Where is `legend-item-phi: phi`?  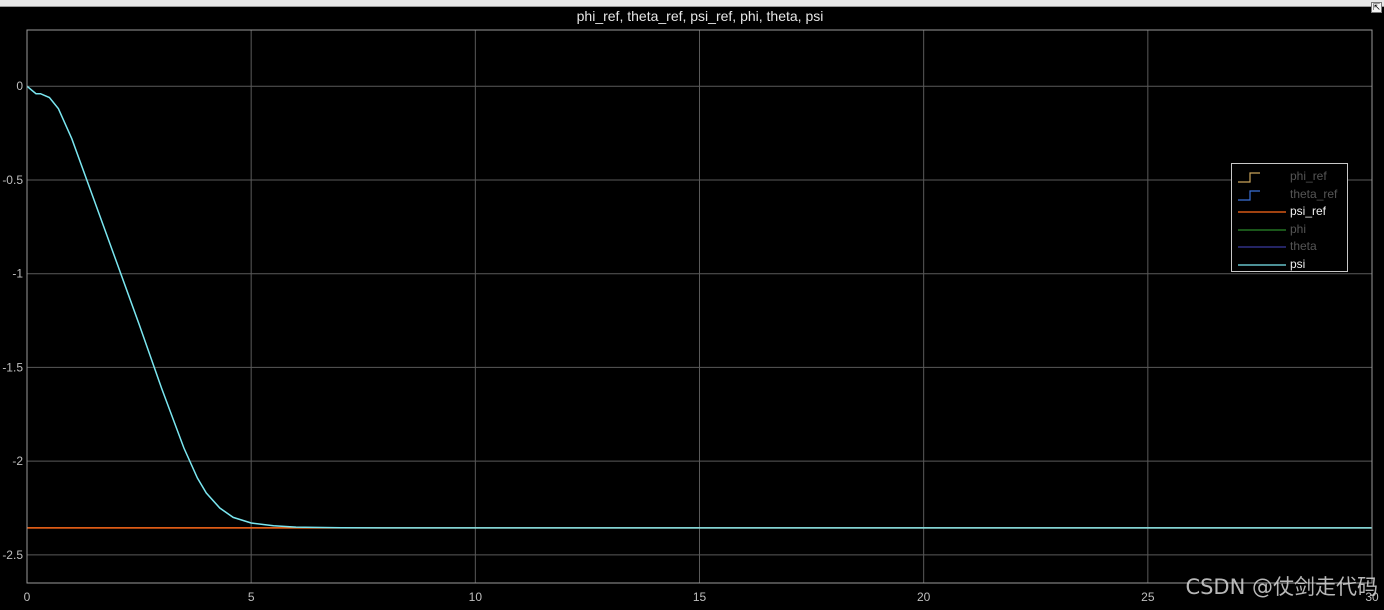
legend-item-phi: phi is located at coordinates (1289, 229).